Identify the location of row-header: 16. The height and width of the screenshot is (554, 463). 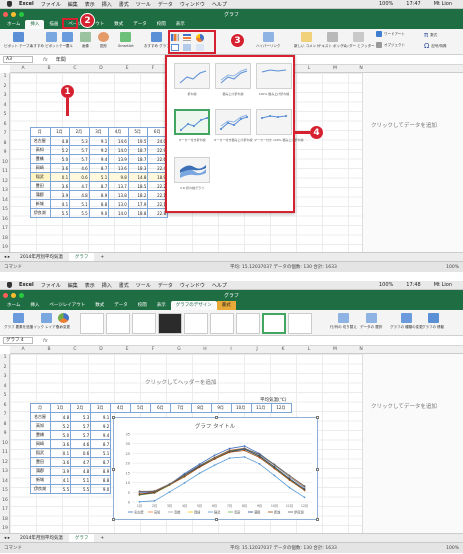
(5, 219).